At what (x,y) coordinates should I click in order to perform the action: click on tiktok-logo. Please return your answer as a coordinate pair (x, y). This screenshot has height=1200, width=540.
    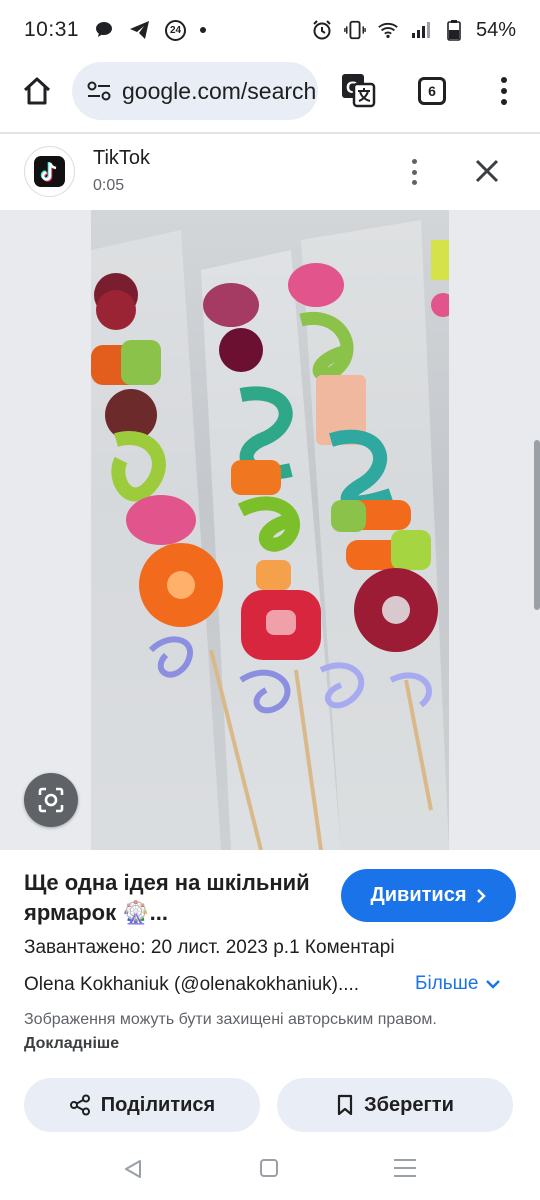
    Looking at the image, I should click on (49, 171).